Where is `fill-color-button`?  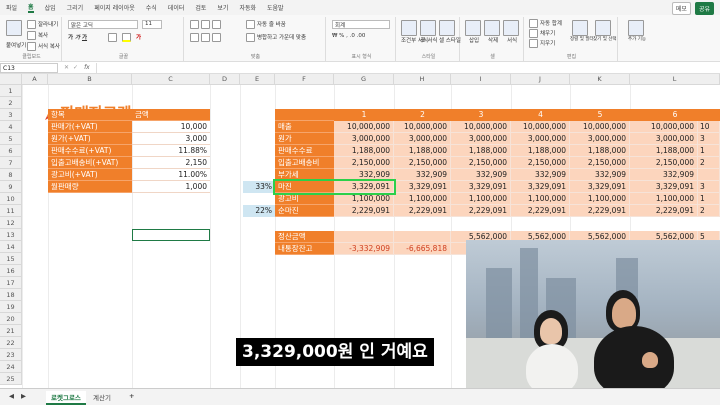
fill-color-button is located at coordinates (127, 37).